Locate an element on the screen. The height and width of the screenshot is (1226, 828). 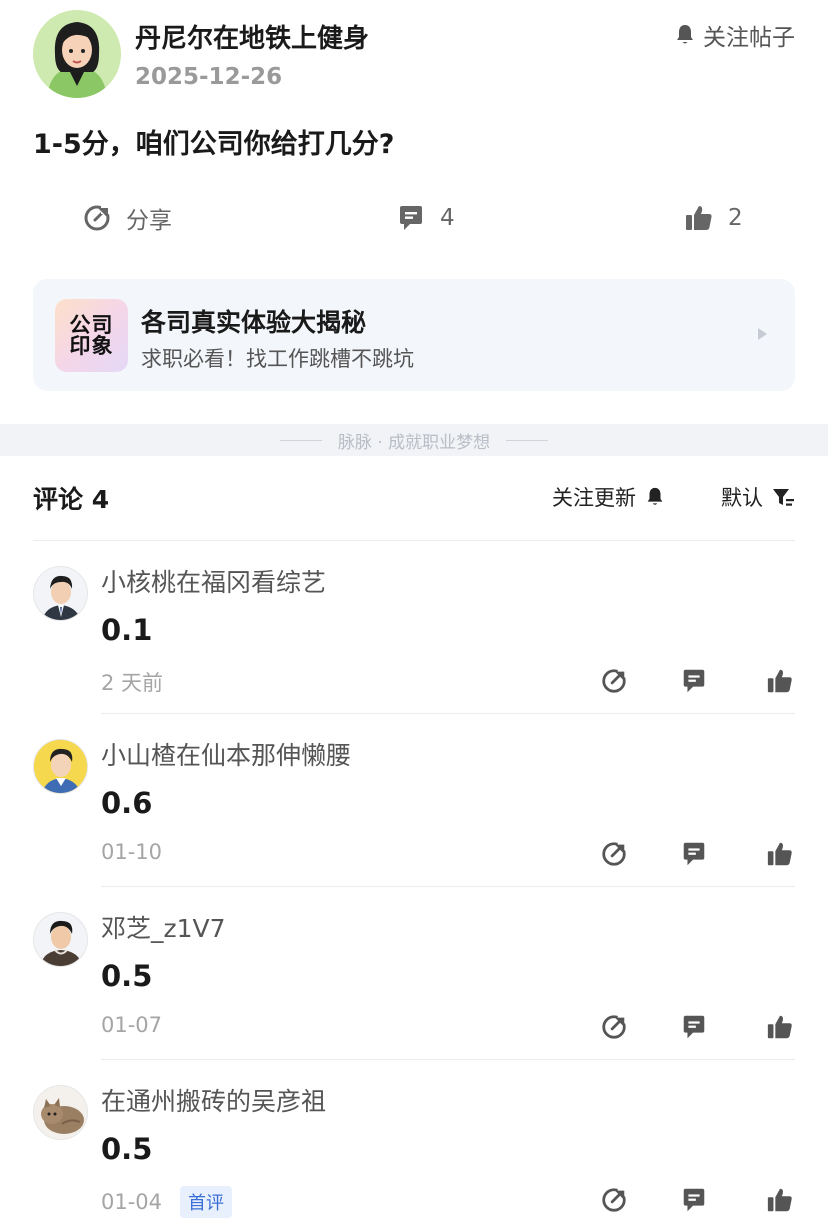
post-header: 丹尼尔在地铁上健身 2025-12-26 关注帖子 is located at coordinates (414, 55).